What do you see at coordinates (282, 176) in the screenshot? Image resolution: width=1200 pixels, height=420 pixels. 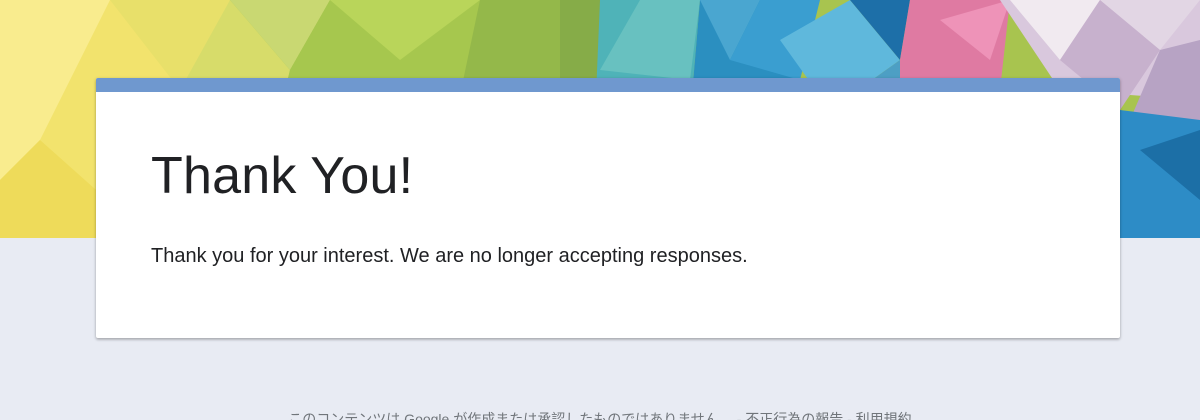 I see `confirmation-title: Thank You!` at bounding box center [282, 176].